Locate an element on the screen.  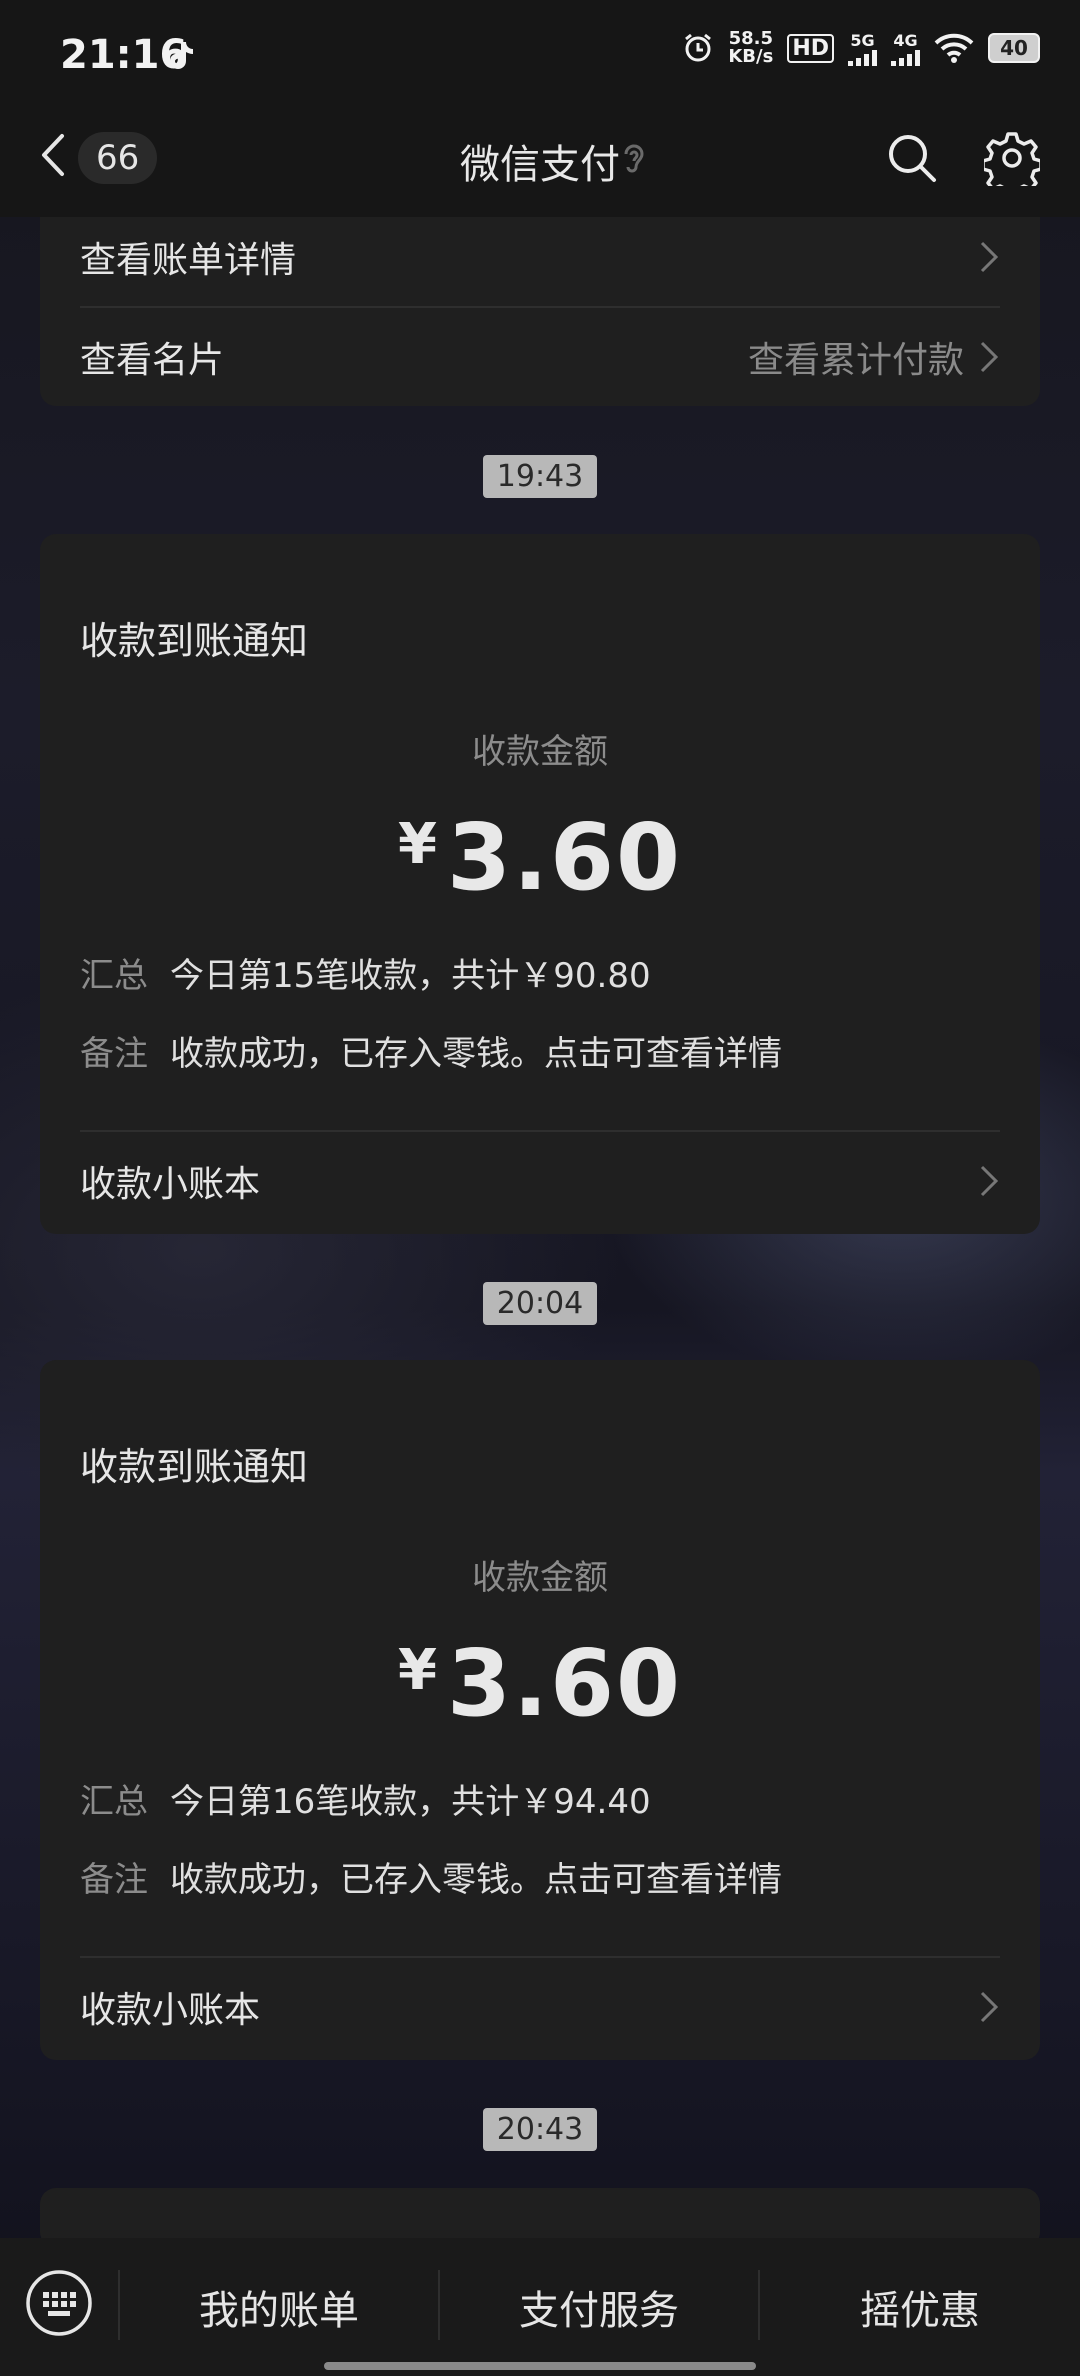
signal-5g-icon: 5G is located at coordinates (862, 48).